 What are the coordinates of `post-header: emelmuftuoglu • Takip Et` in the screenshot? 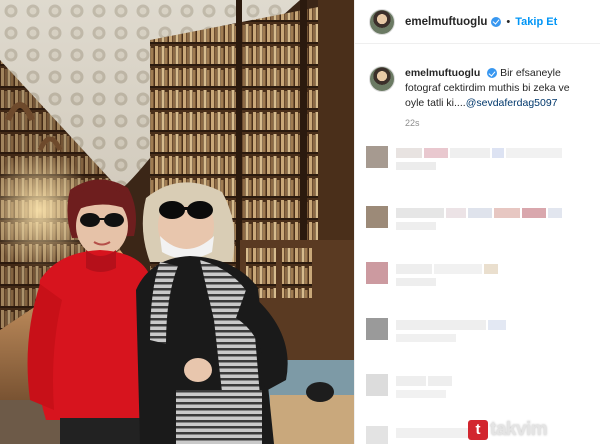 It's located at (477, 22).